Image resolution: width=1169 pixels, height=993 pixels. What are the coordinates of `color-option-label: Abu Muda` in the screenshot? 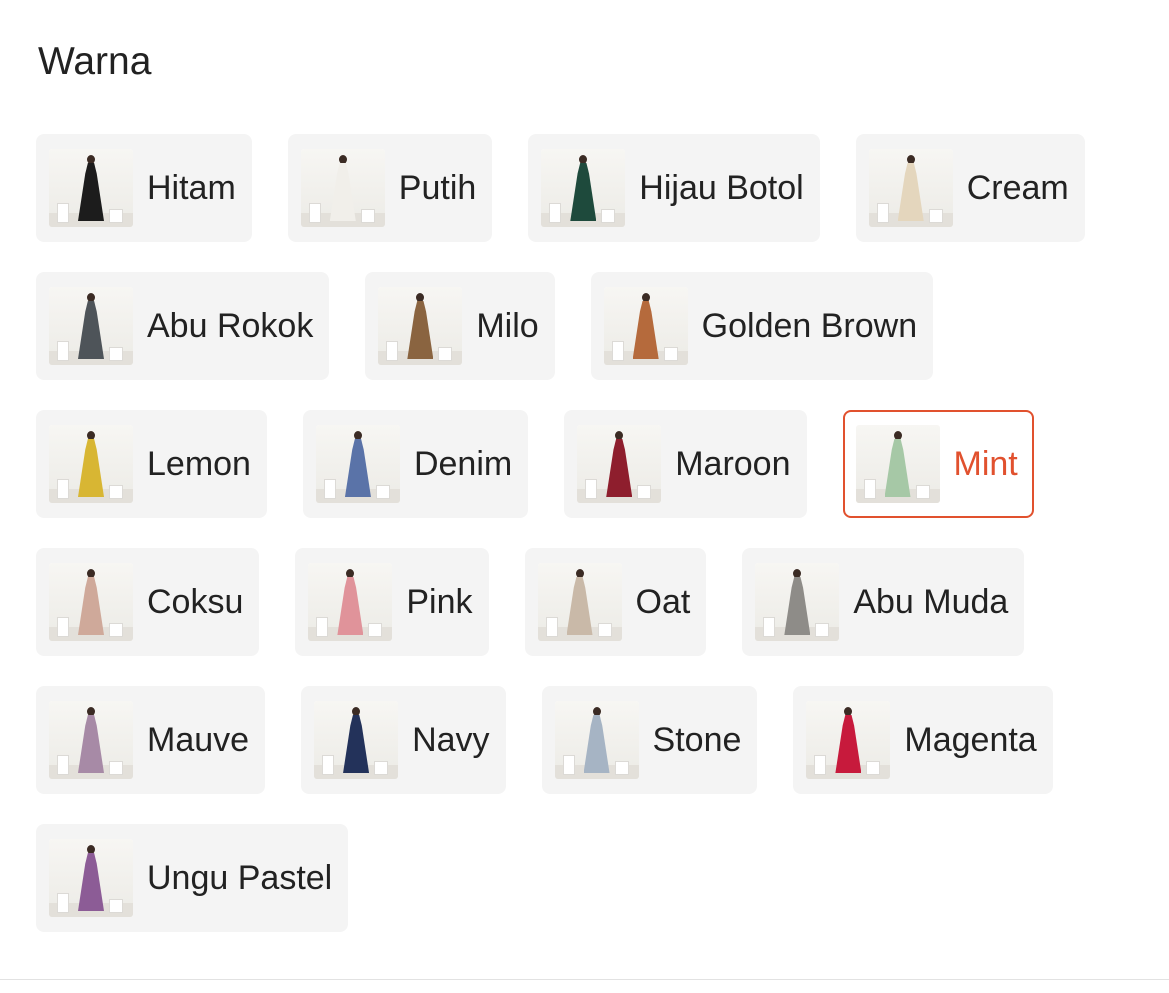 It's located at (931, 602).